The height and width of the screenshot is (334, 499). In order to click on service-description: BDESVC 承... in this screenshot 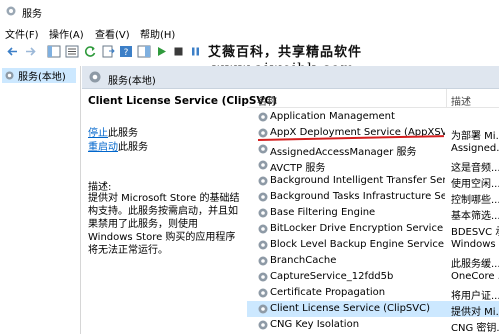, I will do `click(475, 232)`.